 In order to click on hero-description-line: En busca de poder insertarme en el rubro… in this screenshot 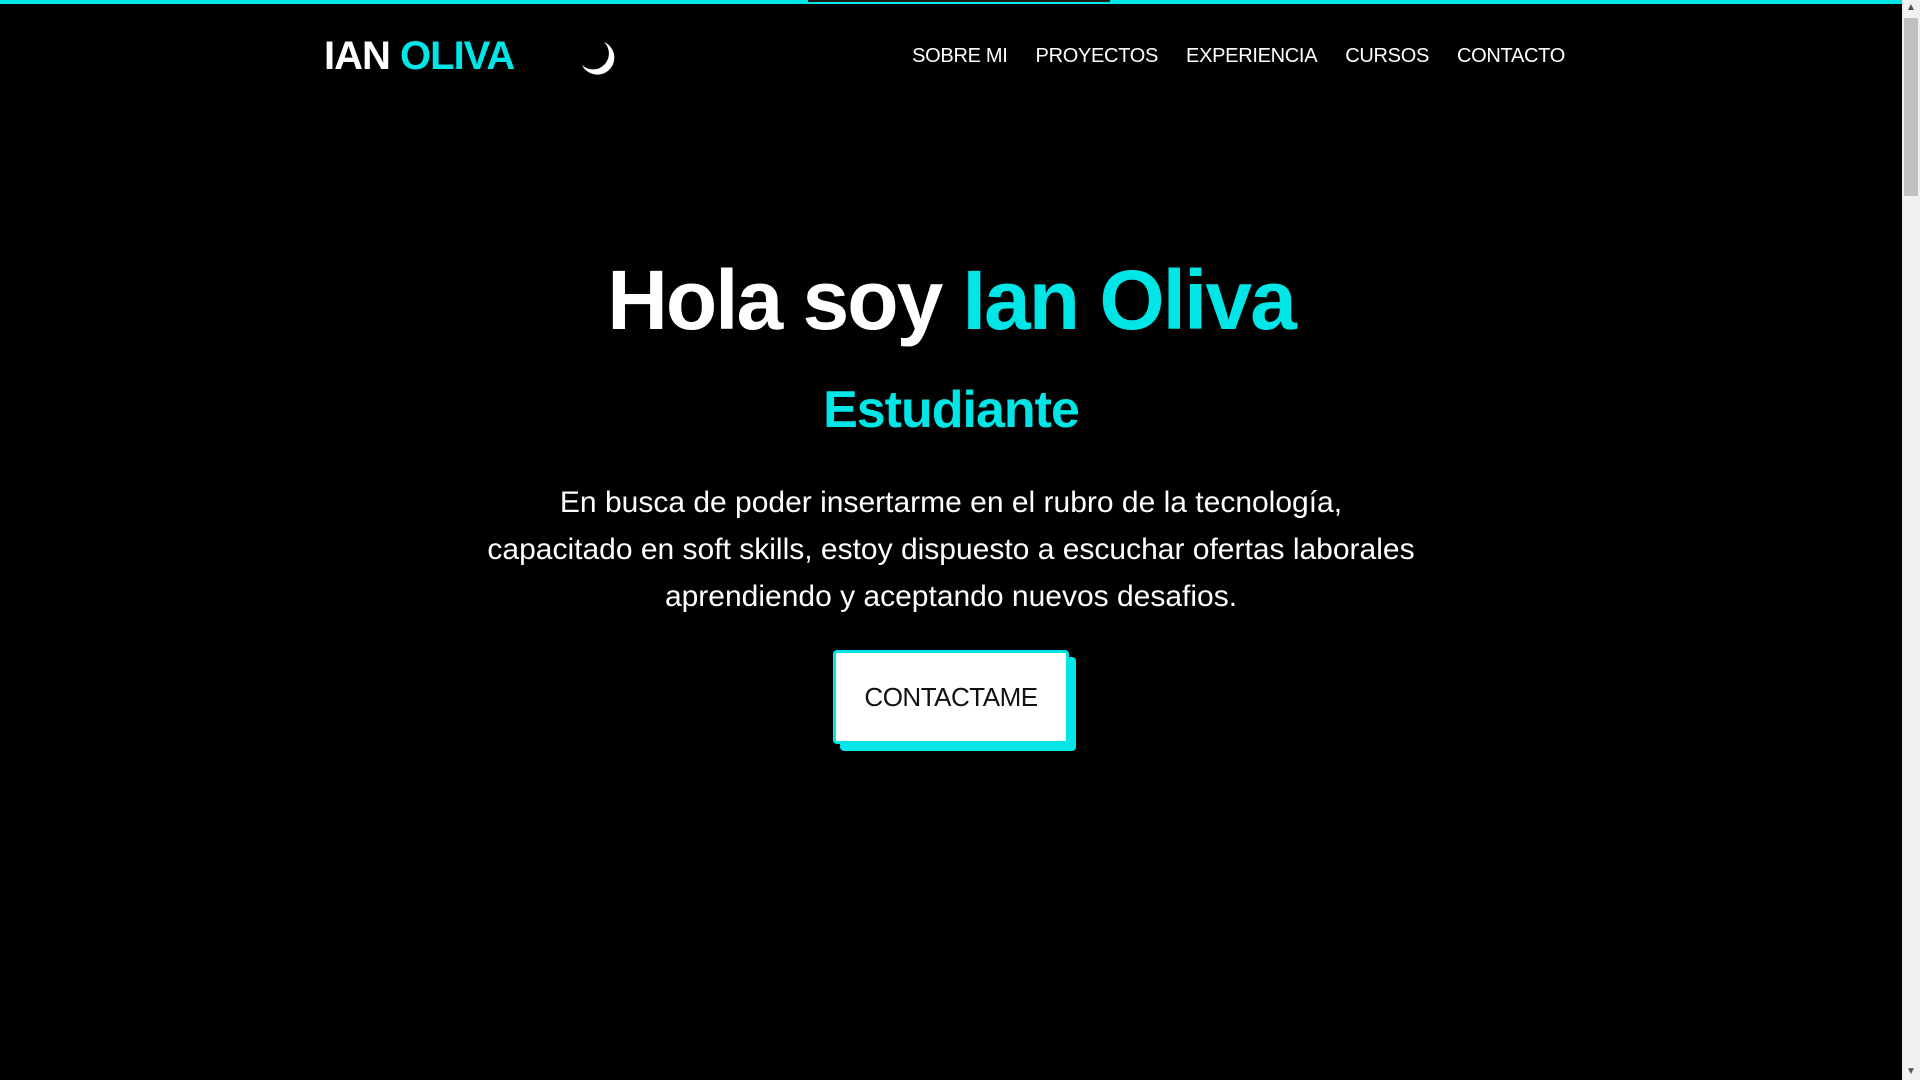, I will do `click(951, 503)`.